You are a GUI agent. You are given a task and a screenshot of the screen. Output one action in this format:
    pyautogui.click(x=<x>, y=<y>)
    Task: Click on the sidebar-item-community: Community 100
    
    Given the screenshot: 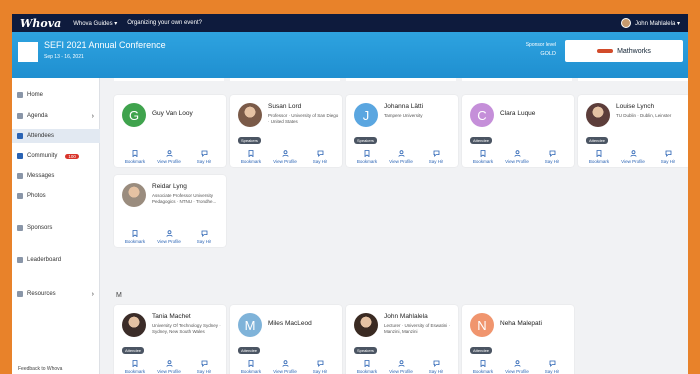 What is the action you would take?
    pyautogui.click(x=56, y=156)
    